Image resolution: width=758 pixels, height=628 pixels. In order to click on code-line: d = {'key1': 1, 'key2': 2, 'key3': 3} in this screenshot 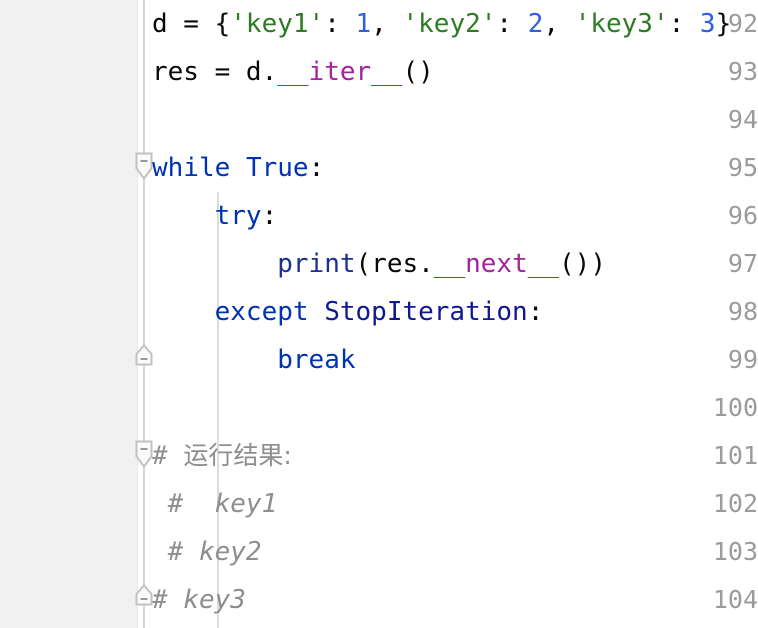, I will do `click(441, 24)`.